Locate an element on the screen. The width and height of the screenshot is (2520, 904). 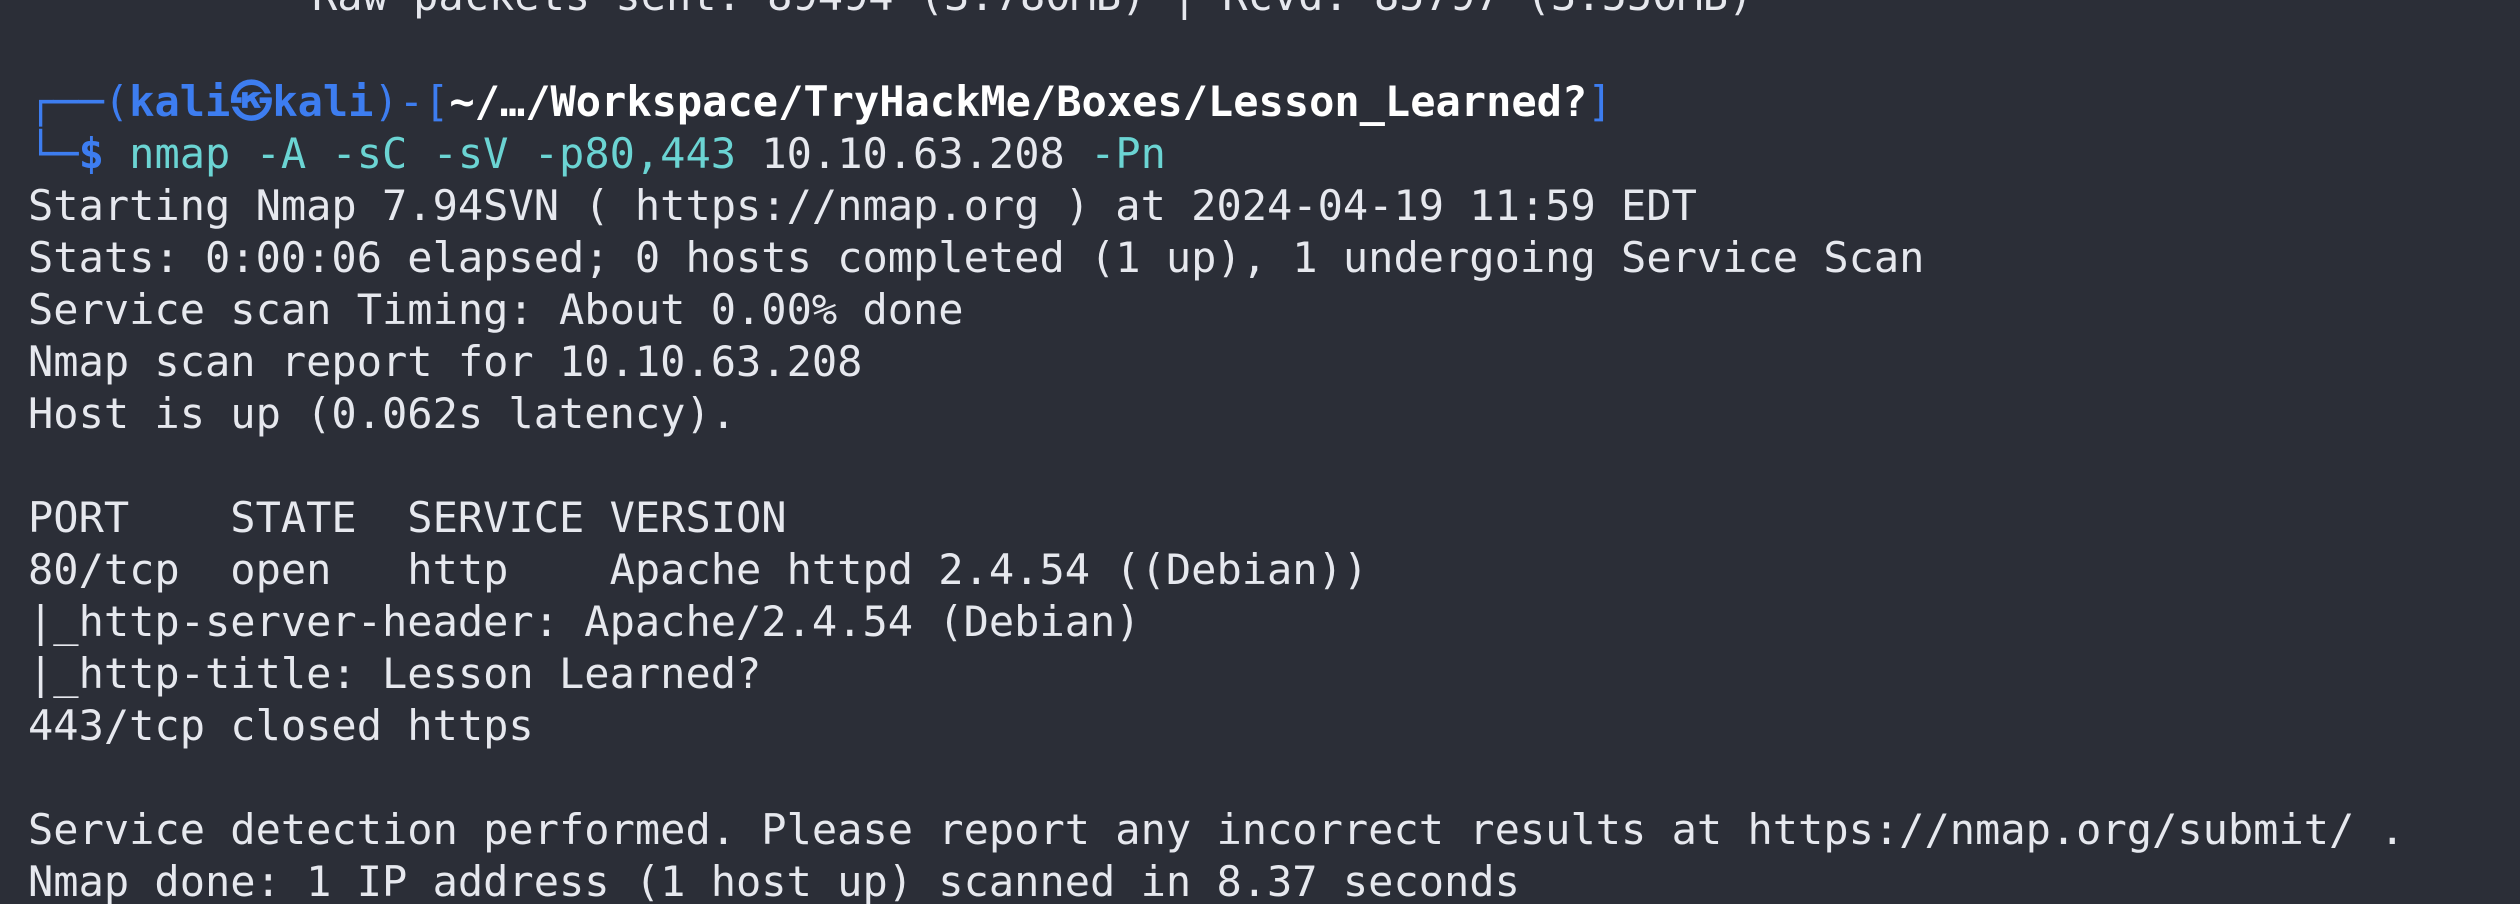
output-line: 443/tcp closed https is located at coordinates (281, 725).